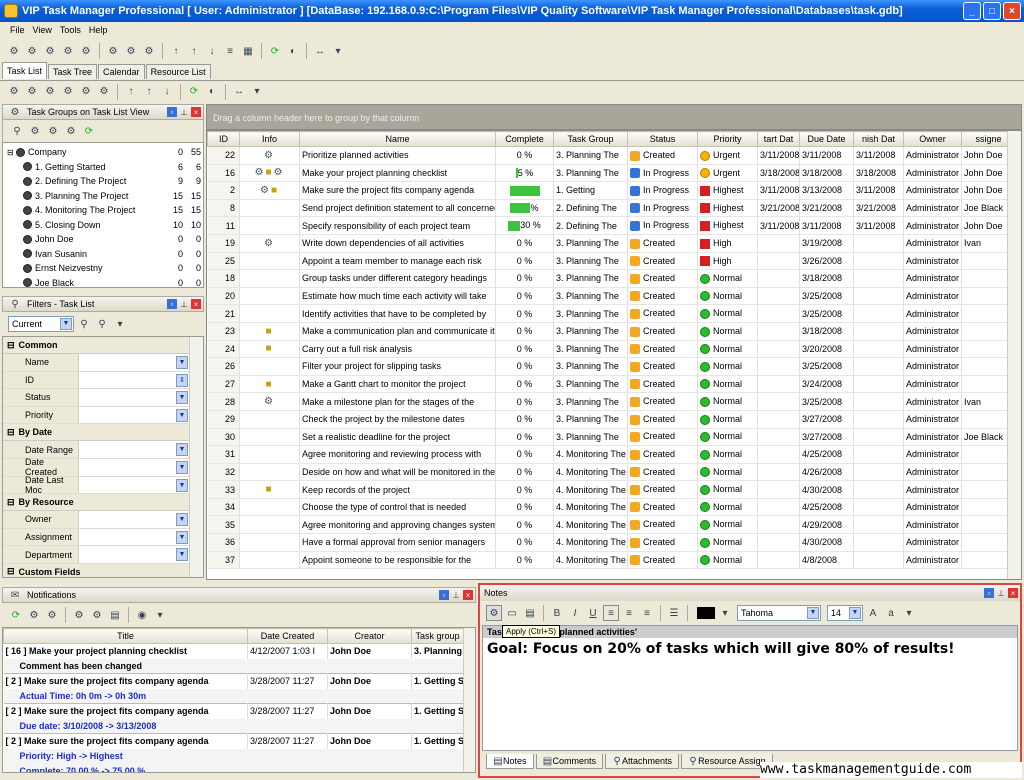 The image size is (1024, 780). I want to click on italic-icon: I, so click(575, 613).